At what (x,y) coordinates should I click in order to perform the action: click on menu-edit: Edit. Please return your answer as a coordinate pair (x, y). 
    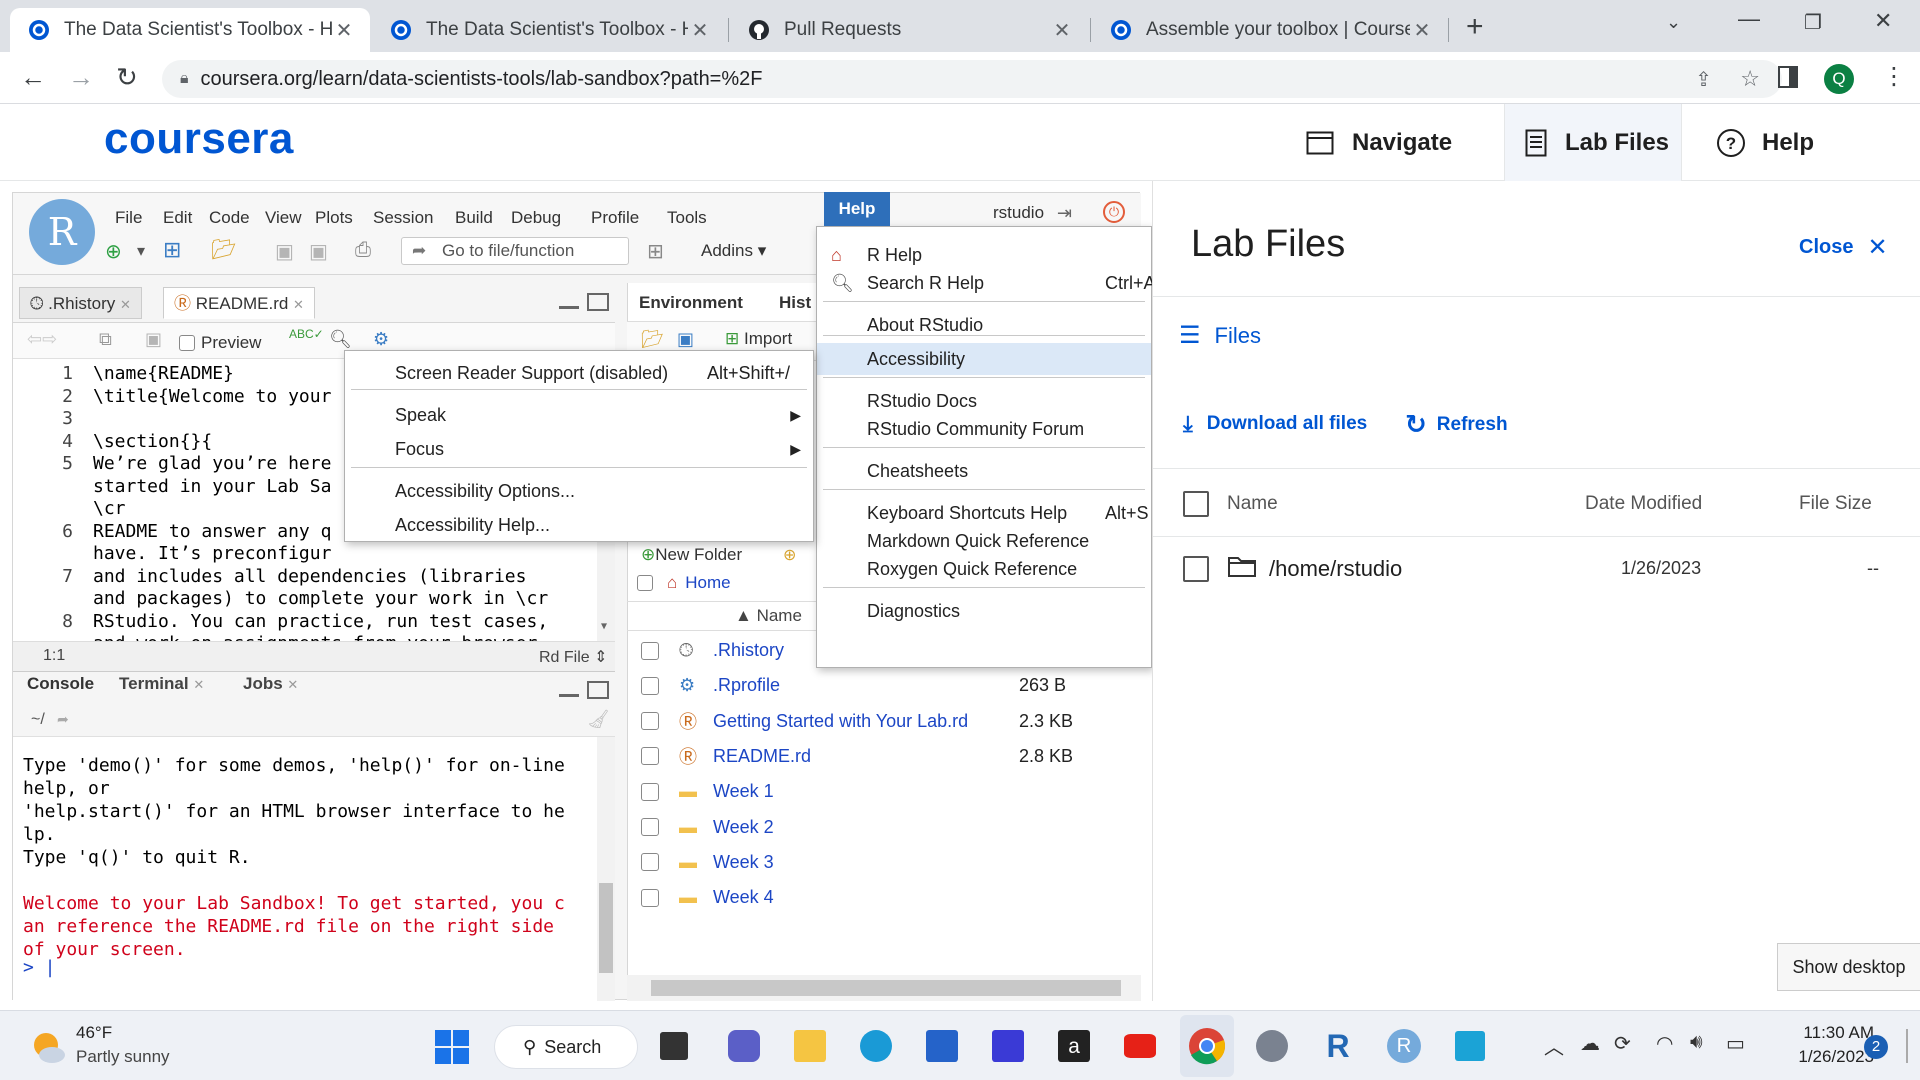
    Looking at the image, I should click on (177, 218).